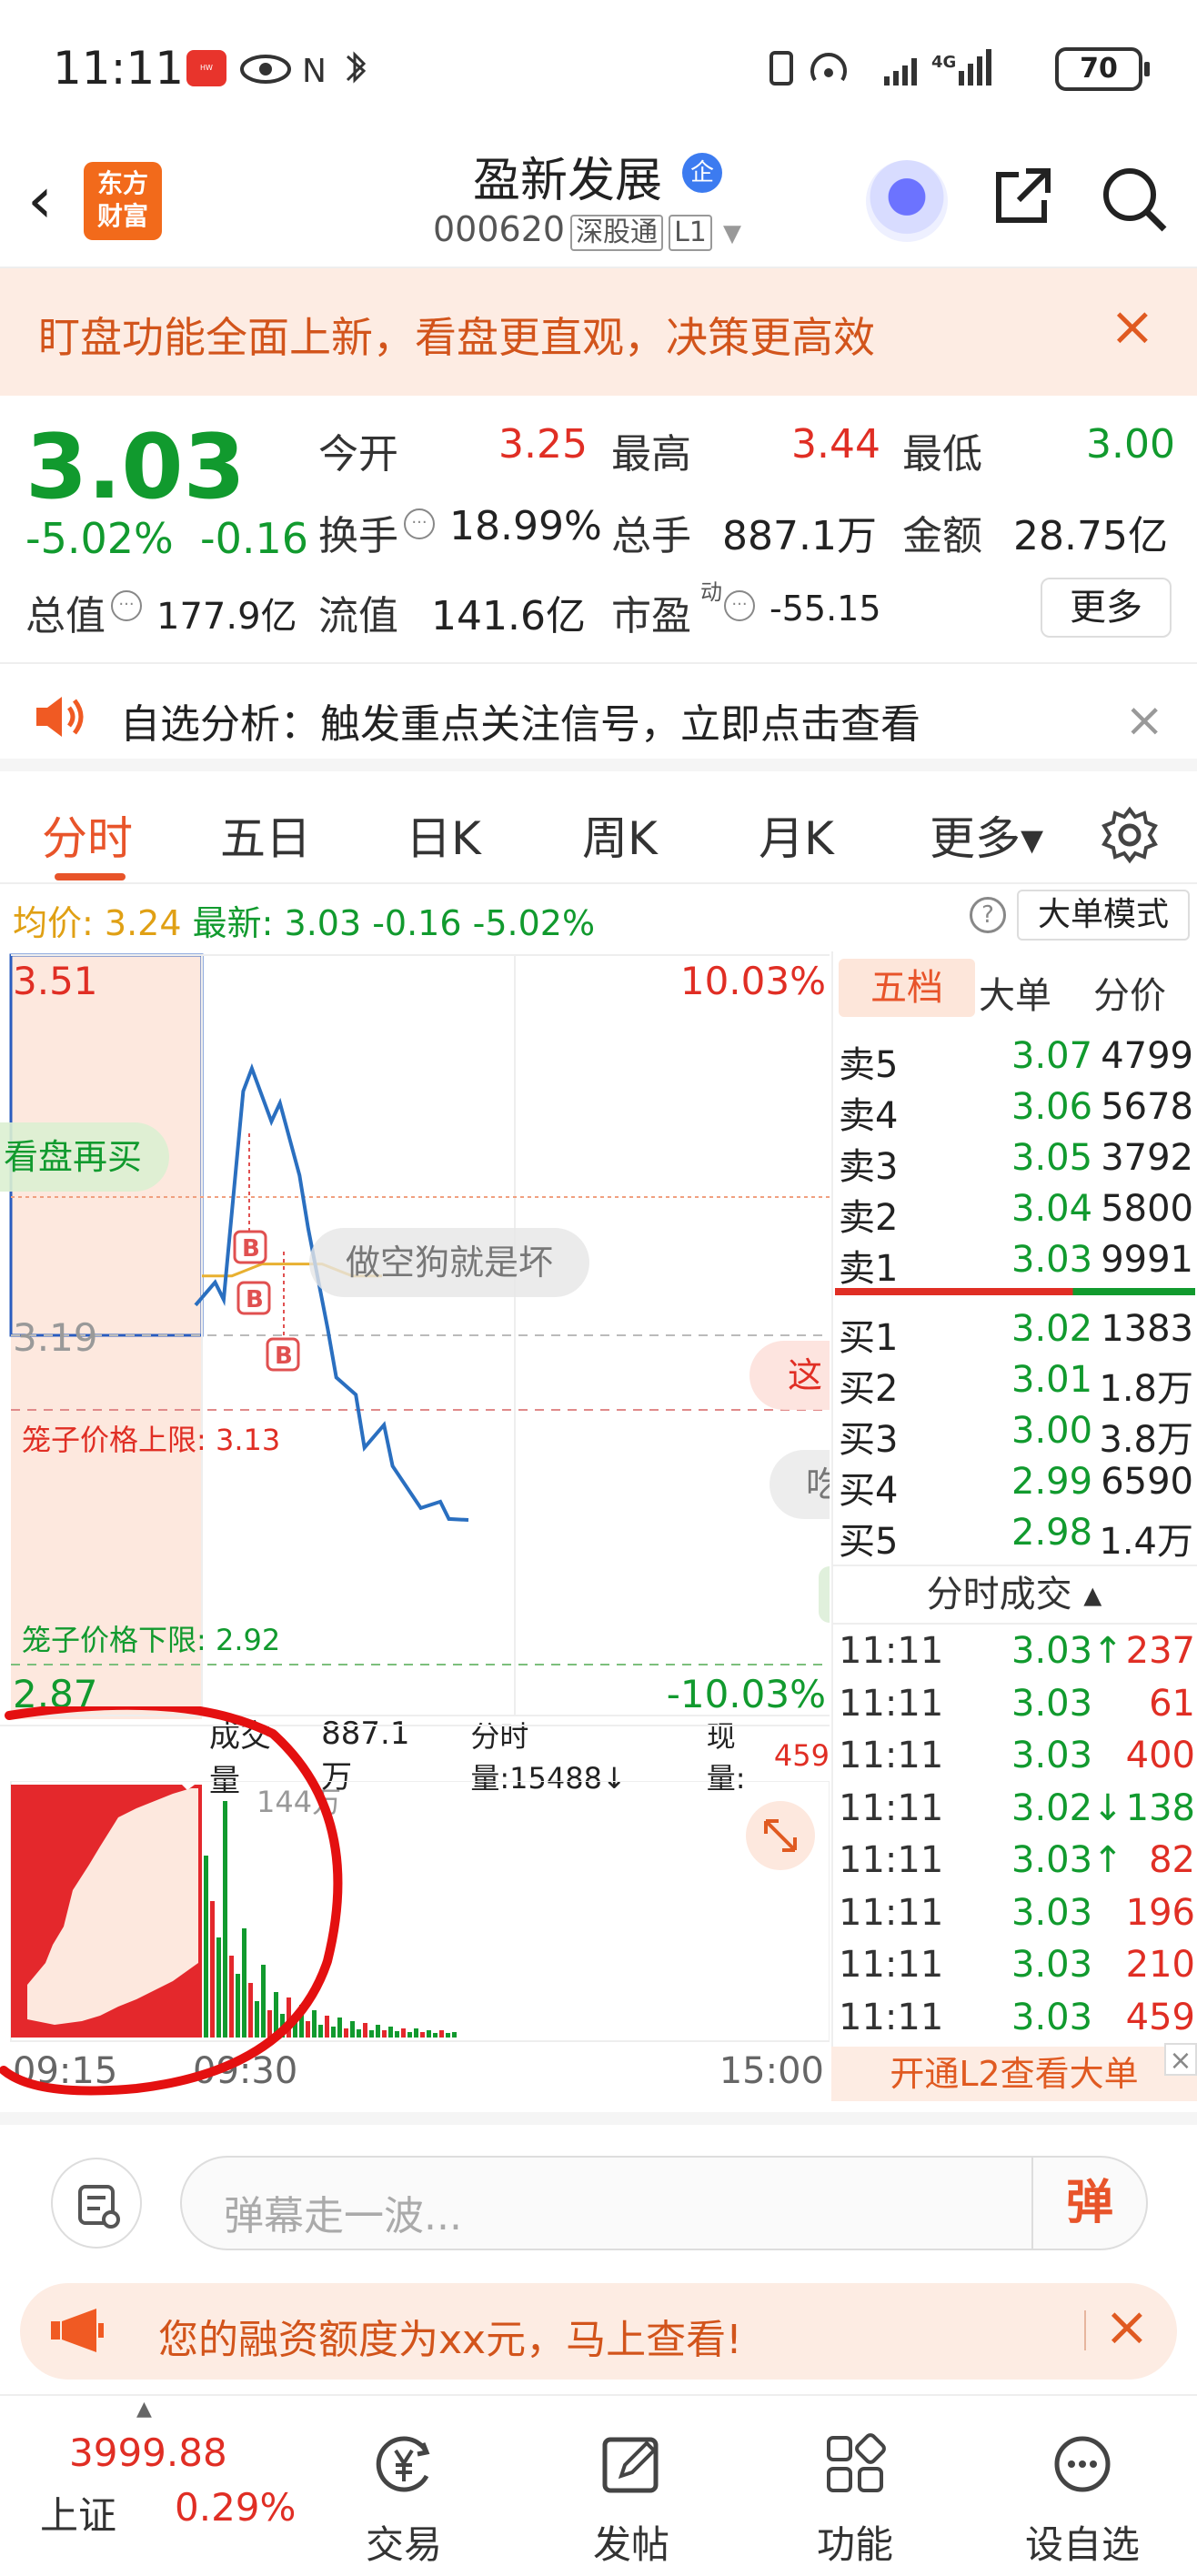 Image resolution: width=1197 pixels, height=2576 pixels. I want to click on level-price: 3.00, so click(1052, 1431).